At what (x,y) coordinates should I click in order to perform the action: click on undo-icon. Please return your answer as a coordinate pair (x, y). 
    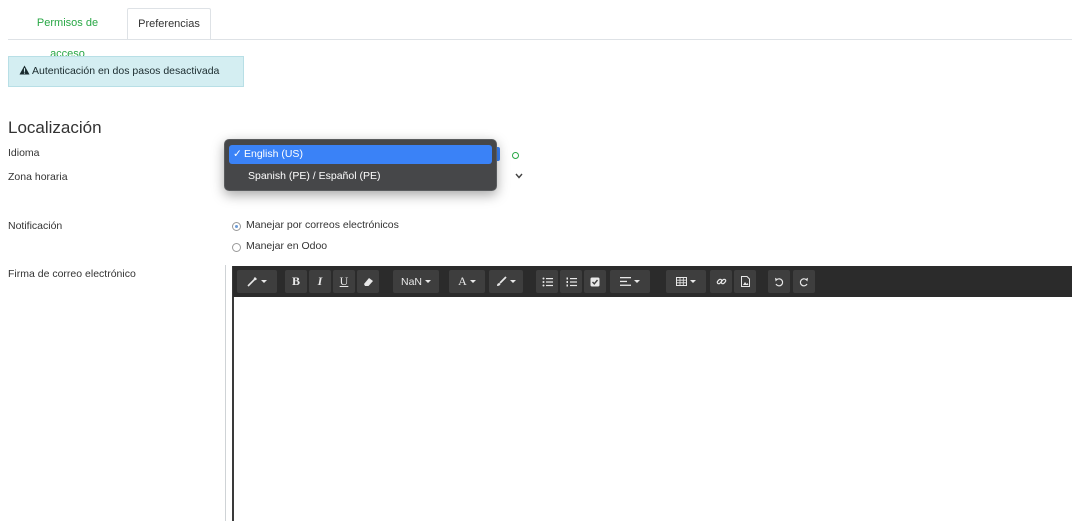
    Looking at the image, I should click on (779, 281).